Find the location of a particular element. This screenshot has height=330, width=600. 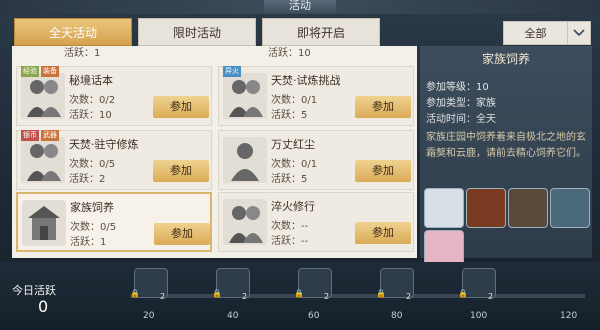

detail-time: 活动时间：全天 is located at coordinates (461, 119).